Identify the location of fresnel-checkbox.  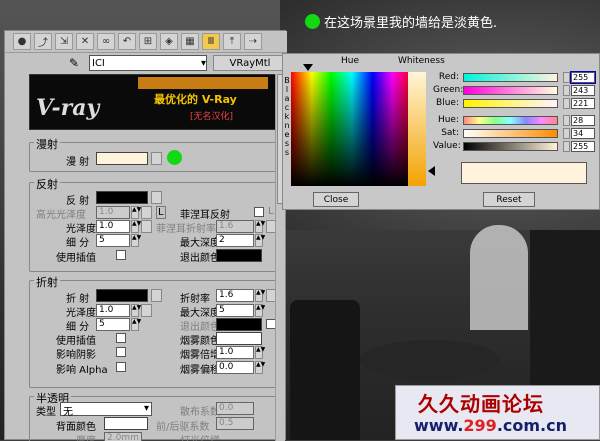
(259, 212).